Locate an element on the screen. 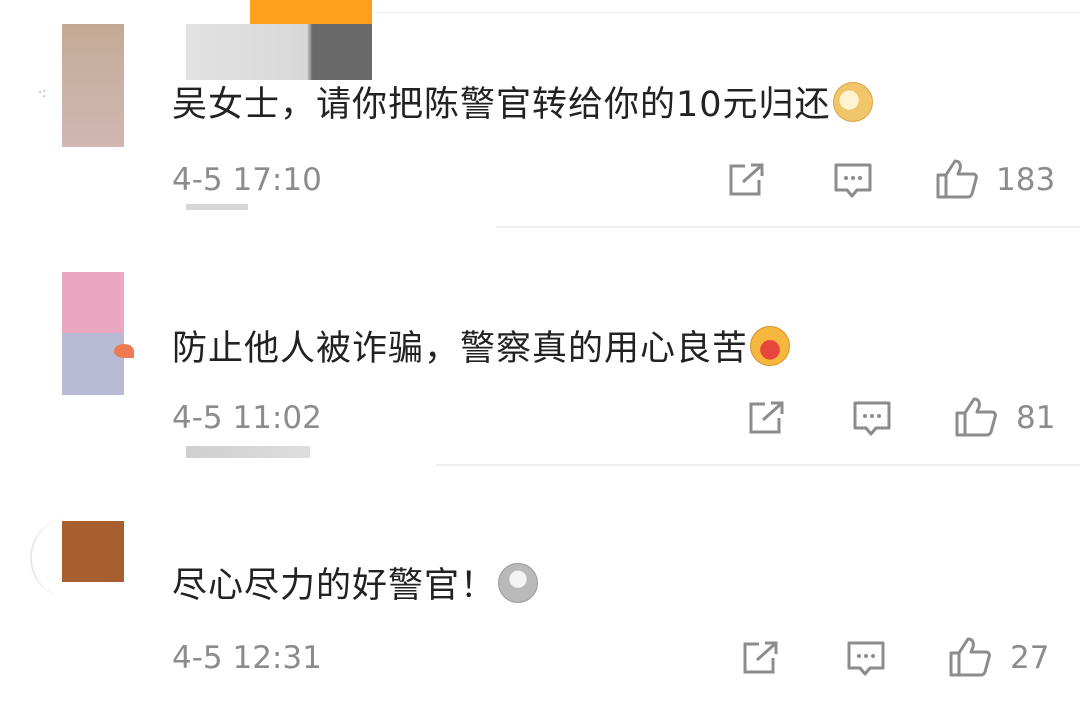  share-icon is located at coordinates (760, 657).